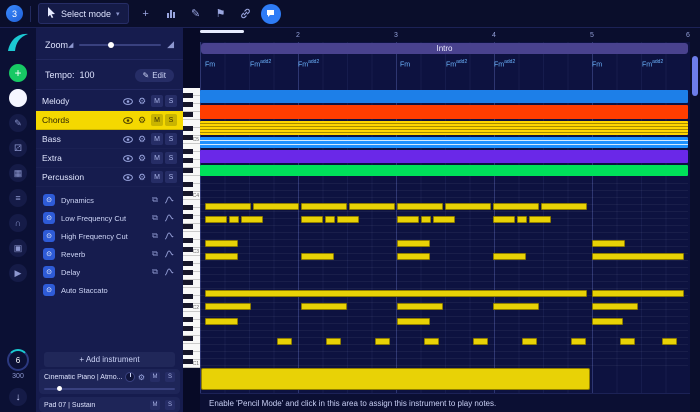 The width and height of the screenshot is (700, 412). What do you see at coordinates (70, 45) in the screenshot?
I see `zoom-out-icon: ◢` at bounding box center [70, 45].